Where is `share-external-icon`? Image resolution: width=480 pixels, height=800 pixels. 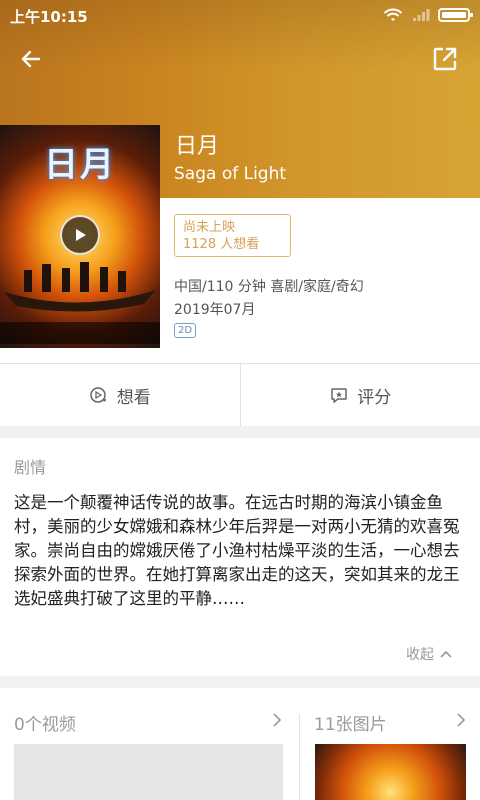
share-external-icon is located at coordinates (445, 59).